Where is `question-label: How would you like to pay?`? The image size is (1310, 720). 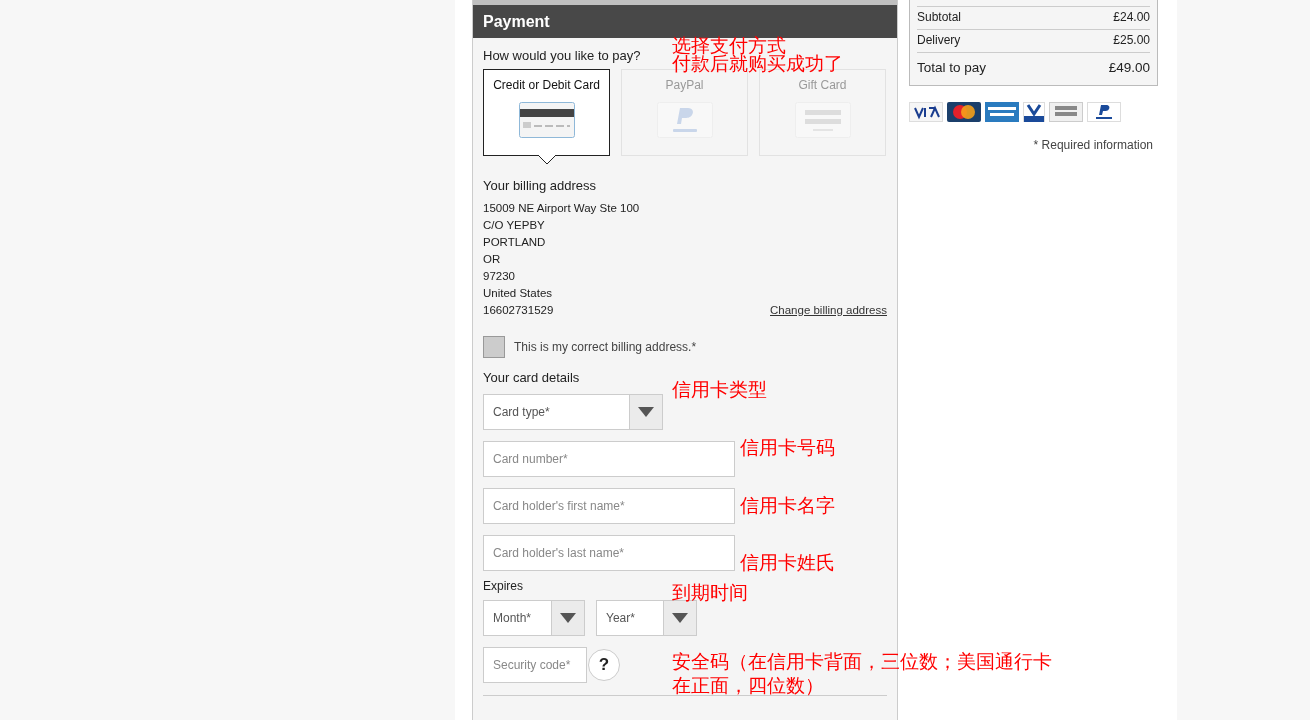 question-label: How would you like to pay? is located at coordinates (562, 55).